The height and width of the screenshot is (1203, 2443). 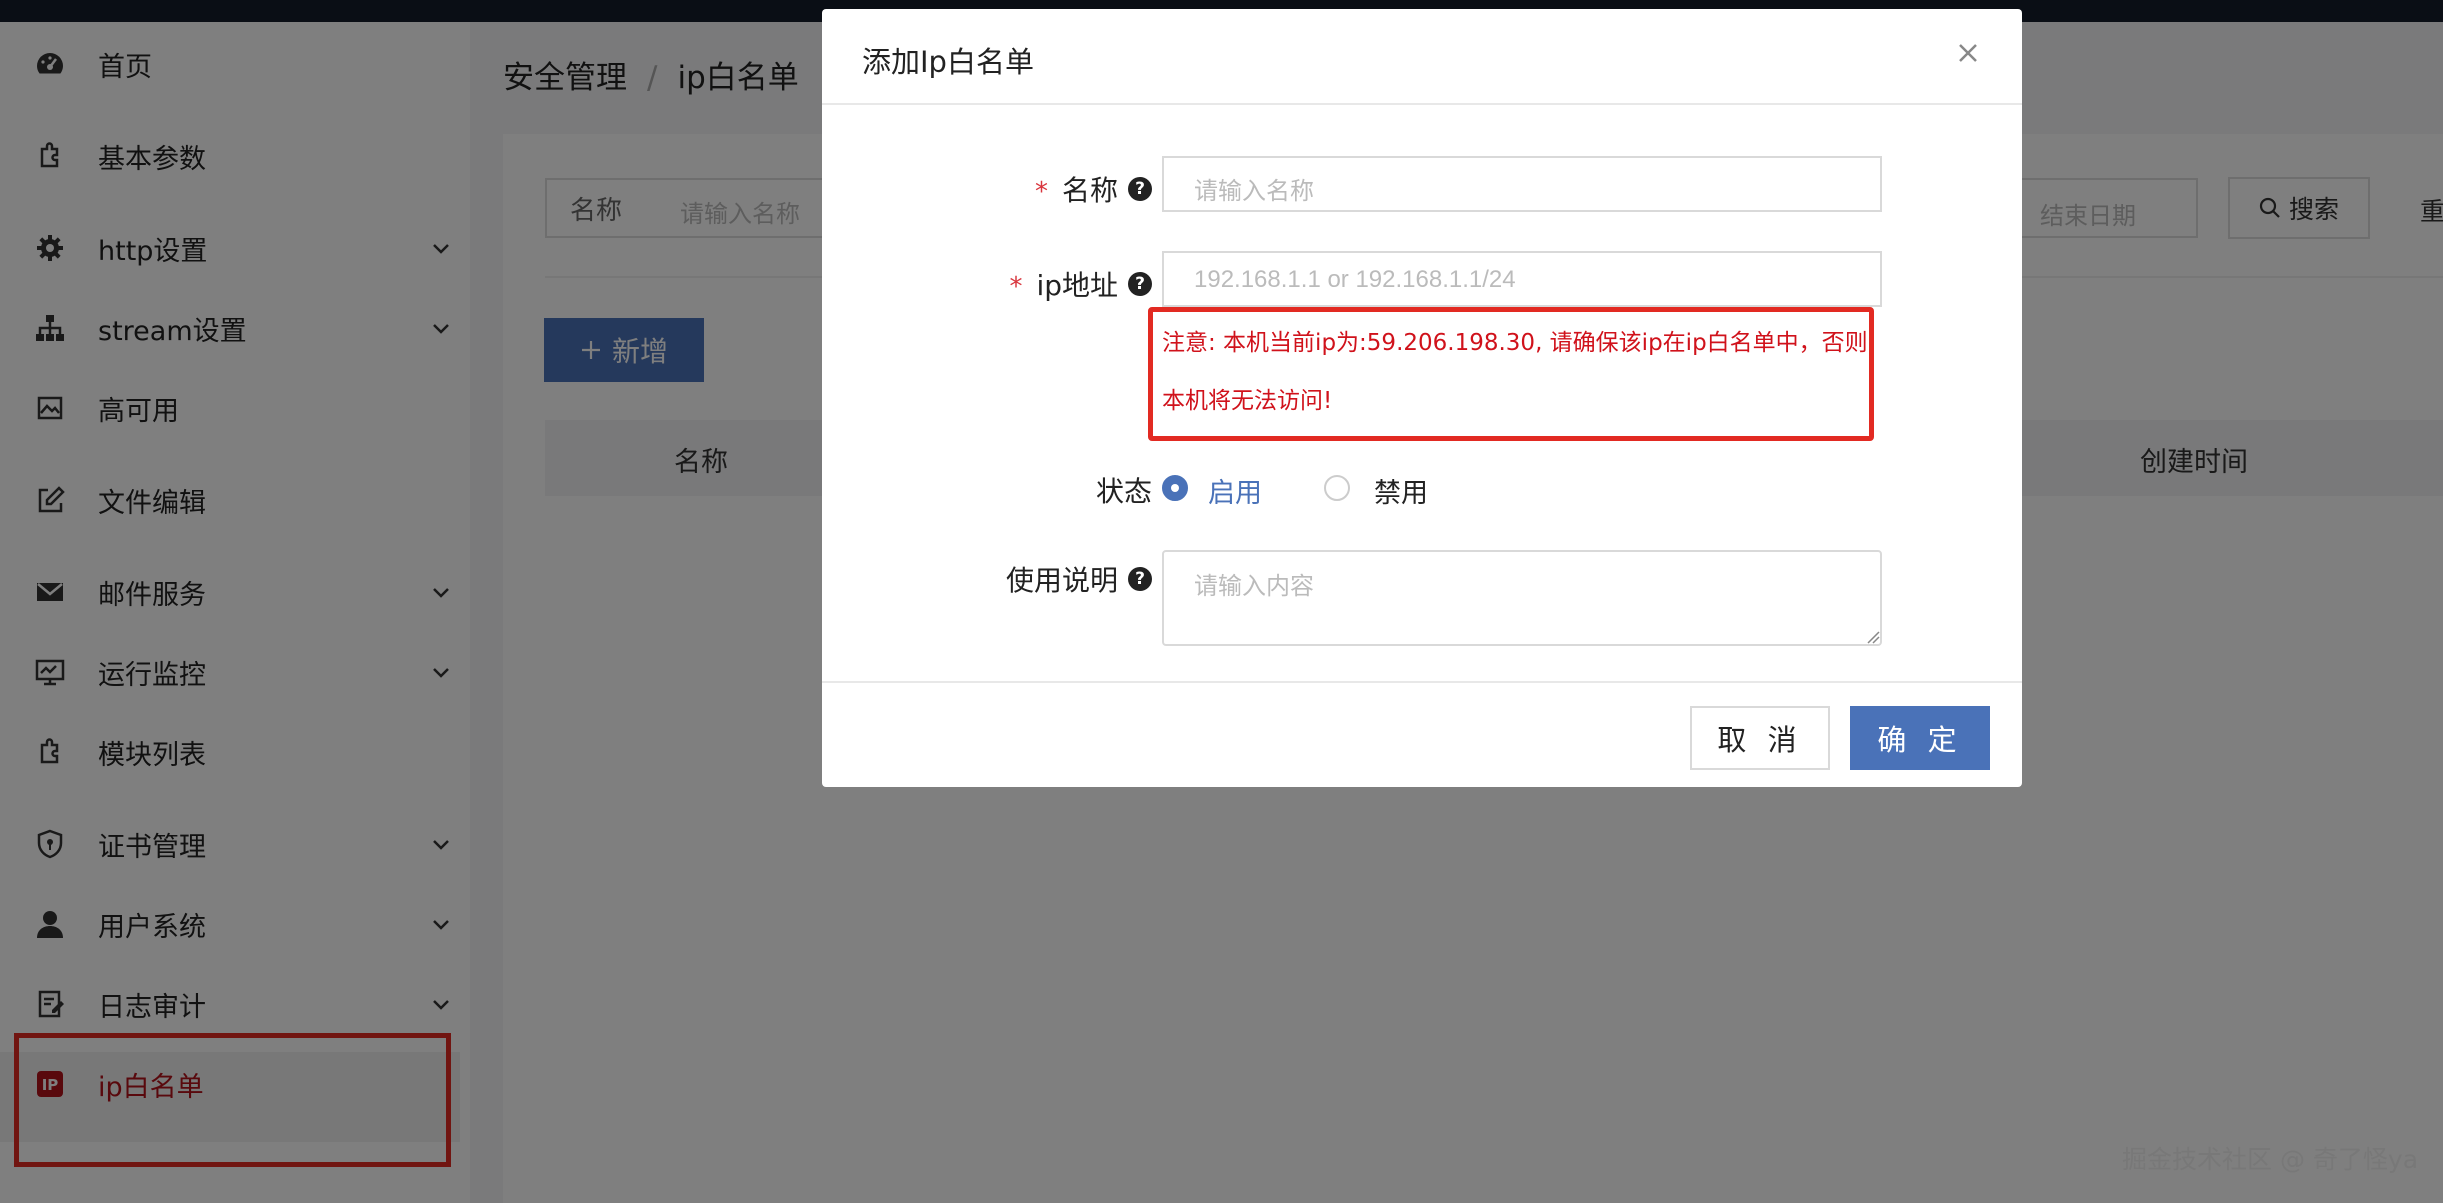 What do you see at coordinates (1920, 738) in the screenshot?
I see `confirm-button: 确 定` at bounding box center [1920, 738].